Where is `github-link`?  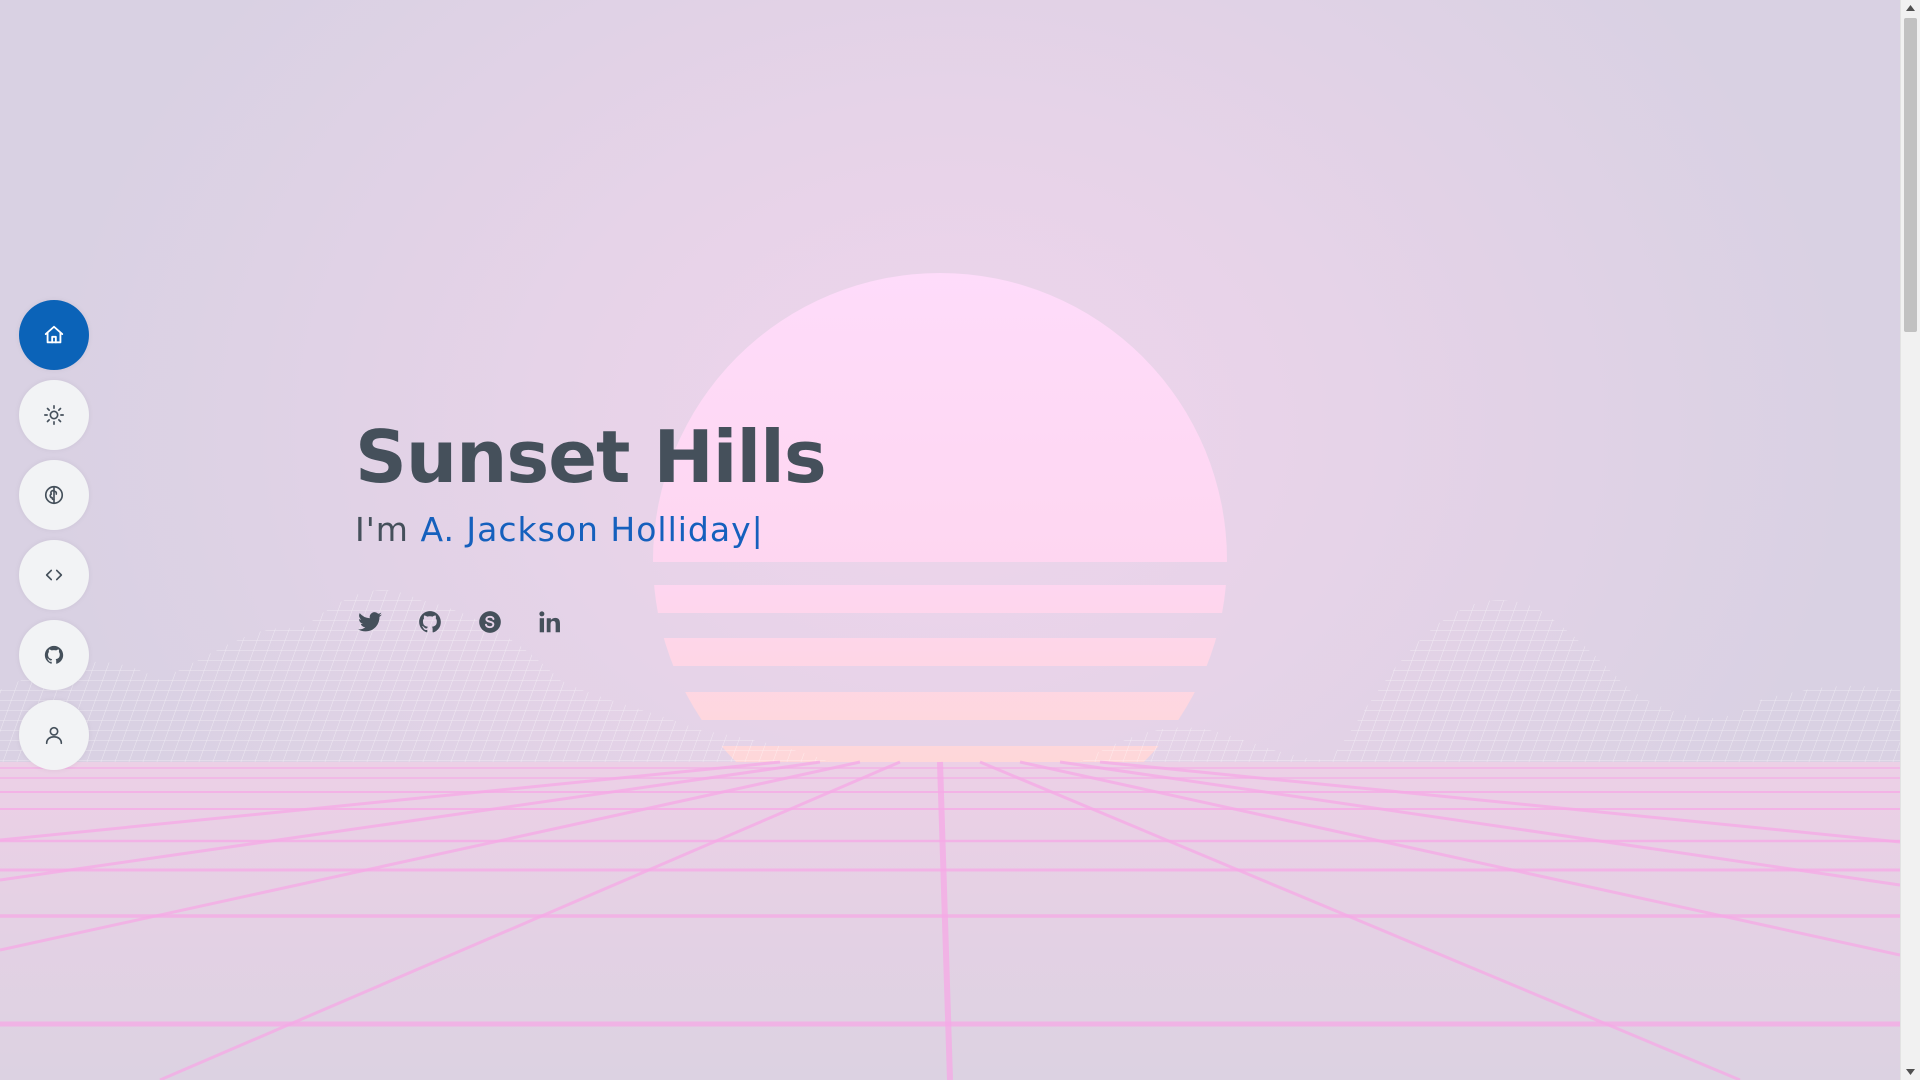 github-link is located at coordinates (430, 622).